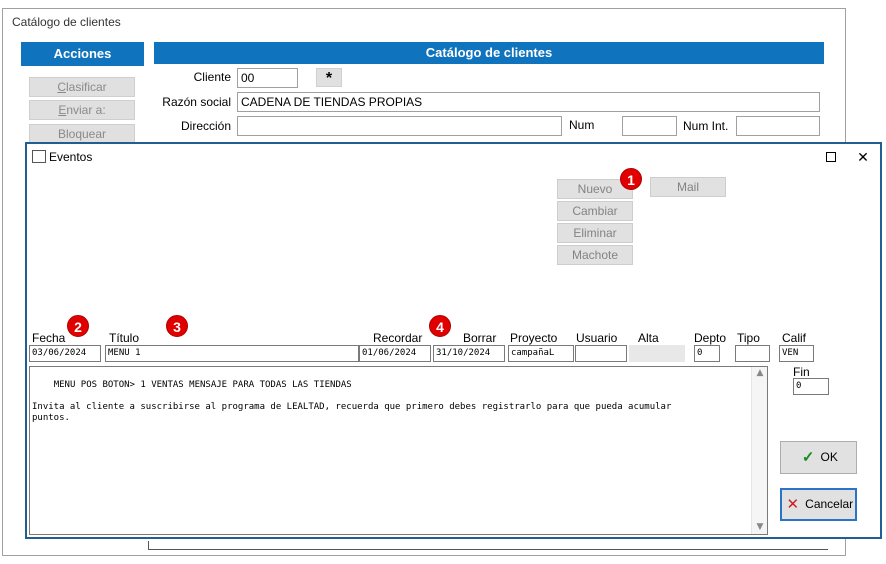  What do you see at coordinates (71, 157) in the screenshot?
I see `dialog-title: Eventos` at bounding box center [71, 157].